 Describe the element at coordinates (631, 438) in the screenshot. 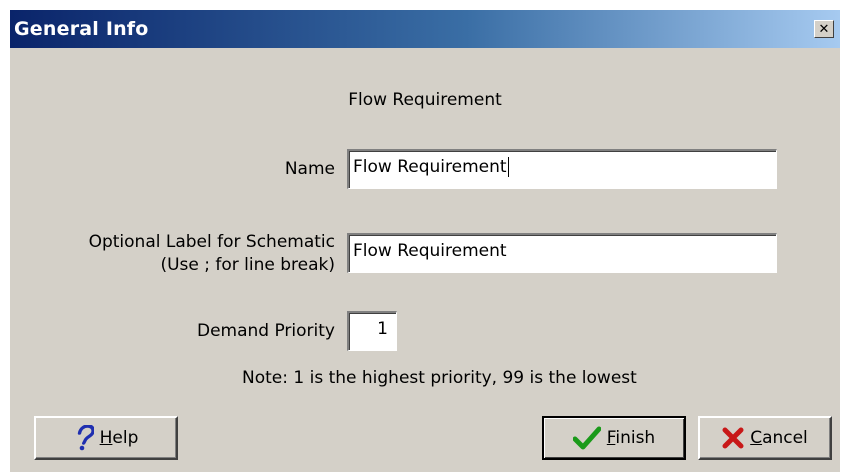

I see `finish-button-label: Finish` at that location.